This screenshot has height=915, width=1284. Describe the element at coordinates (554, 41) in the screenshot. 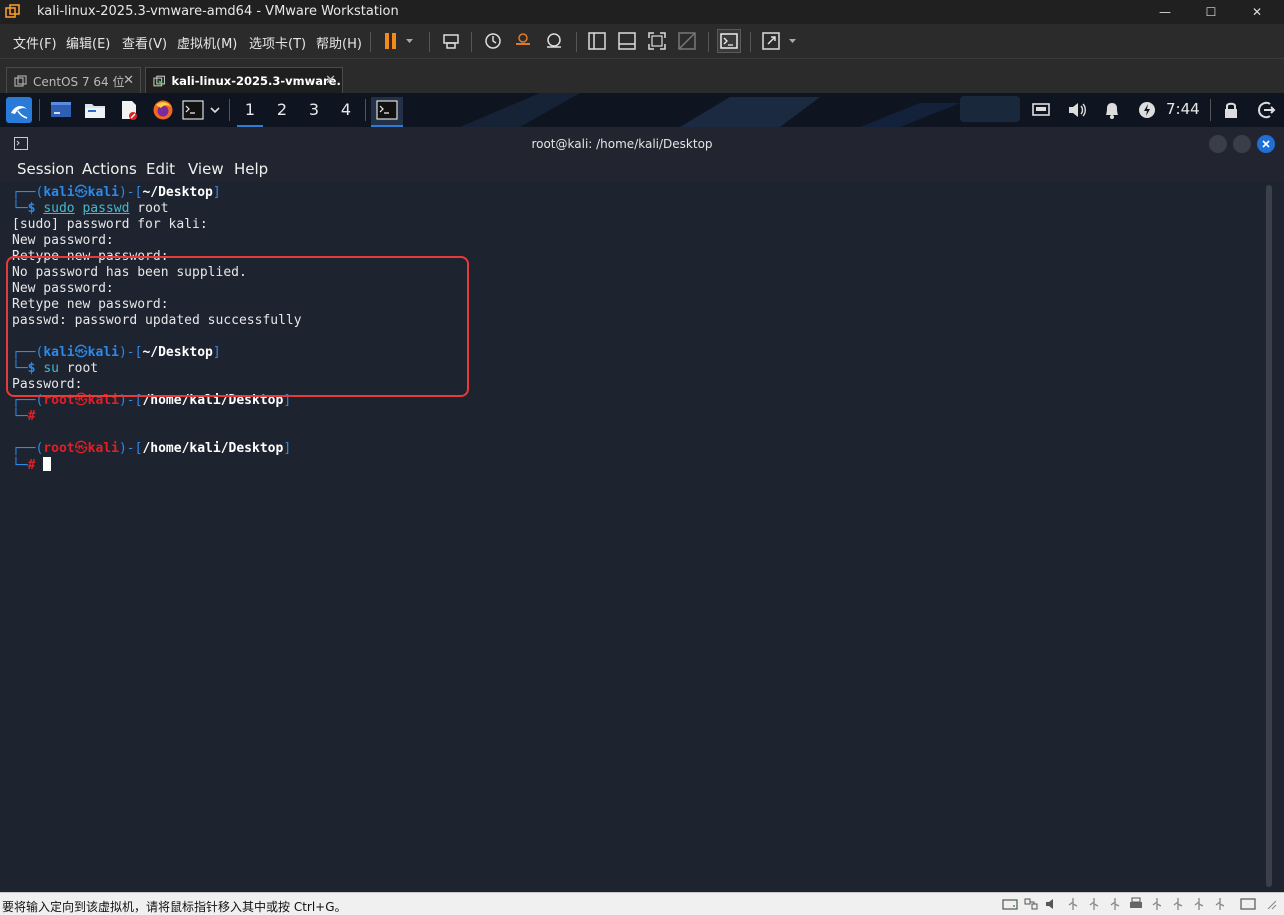

I see `snapshot-manager-icon` at that location.